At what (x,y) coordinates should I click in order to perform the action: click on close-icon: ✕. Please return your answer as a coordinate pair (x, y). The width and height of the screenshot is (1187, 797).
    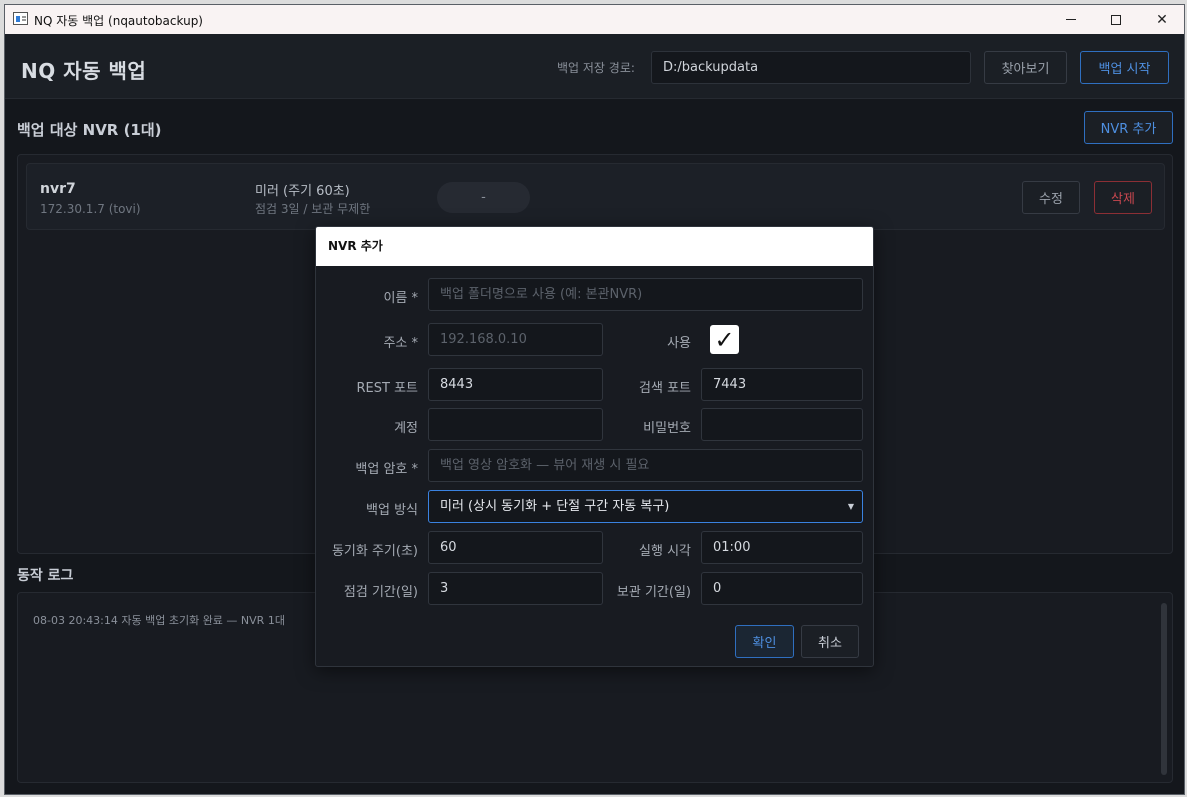
    Looking at the image, I should click on (1162, 19).